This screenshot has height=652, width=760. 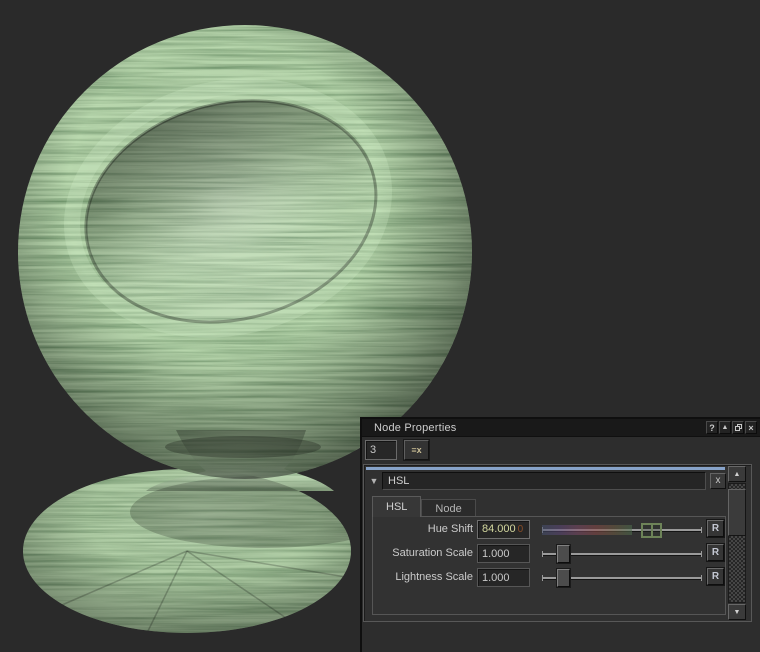 What do you see at coordinates (725, 427) in the screenshot?
I see `collapse-icon: ▲` at bounding box center [725, 427].